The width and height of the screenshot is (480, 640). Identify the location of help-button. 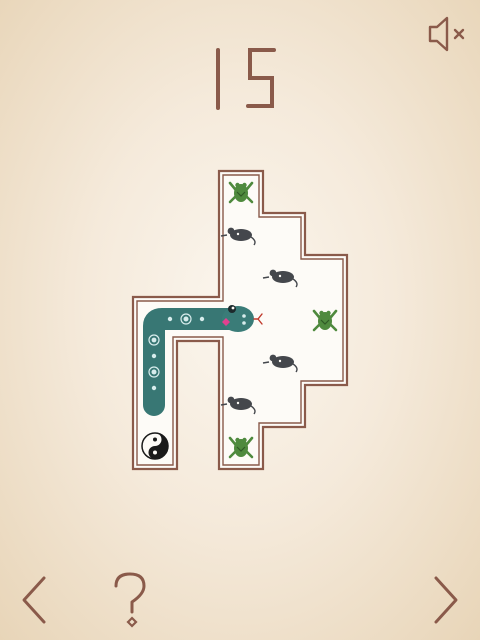
(131, 600).